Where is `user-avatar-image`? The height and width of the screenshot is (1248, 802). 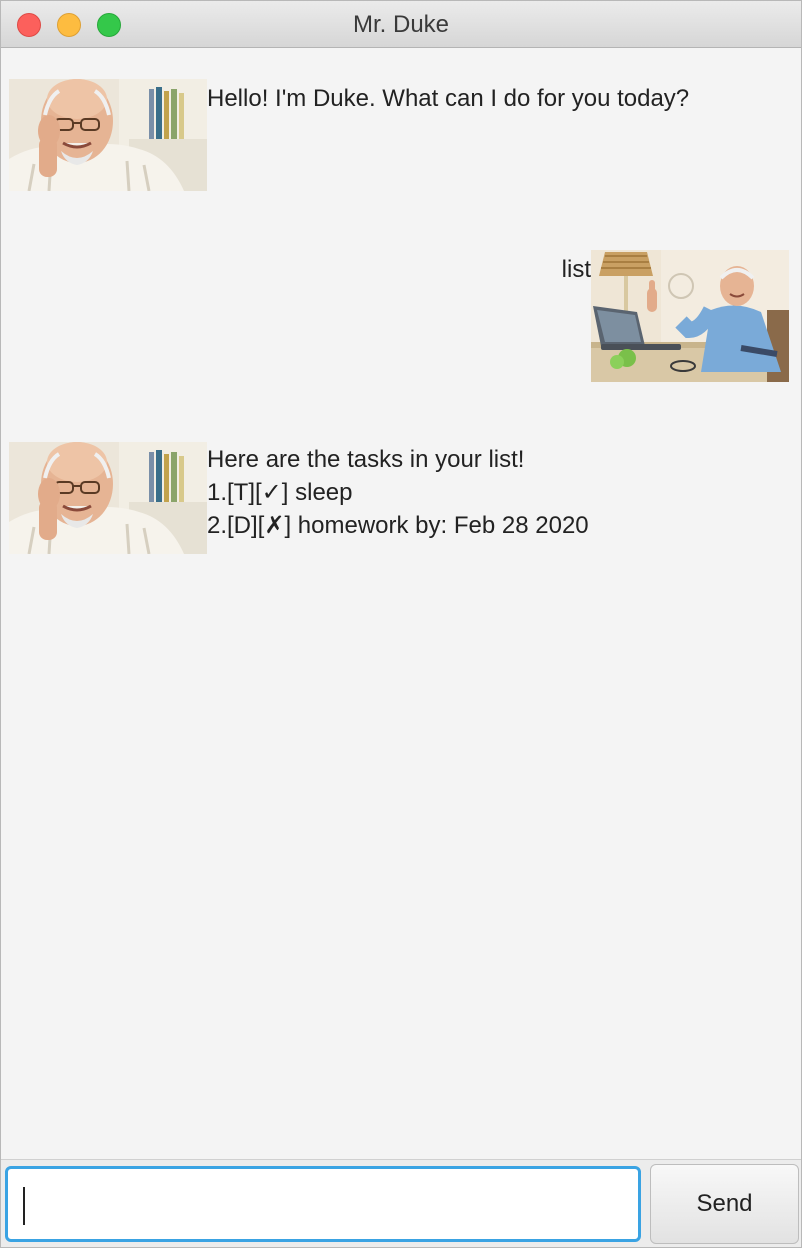
user-avatar-image is located at coordinates (690, 316).